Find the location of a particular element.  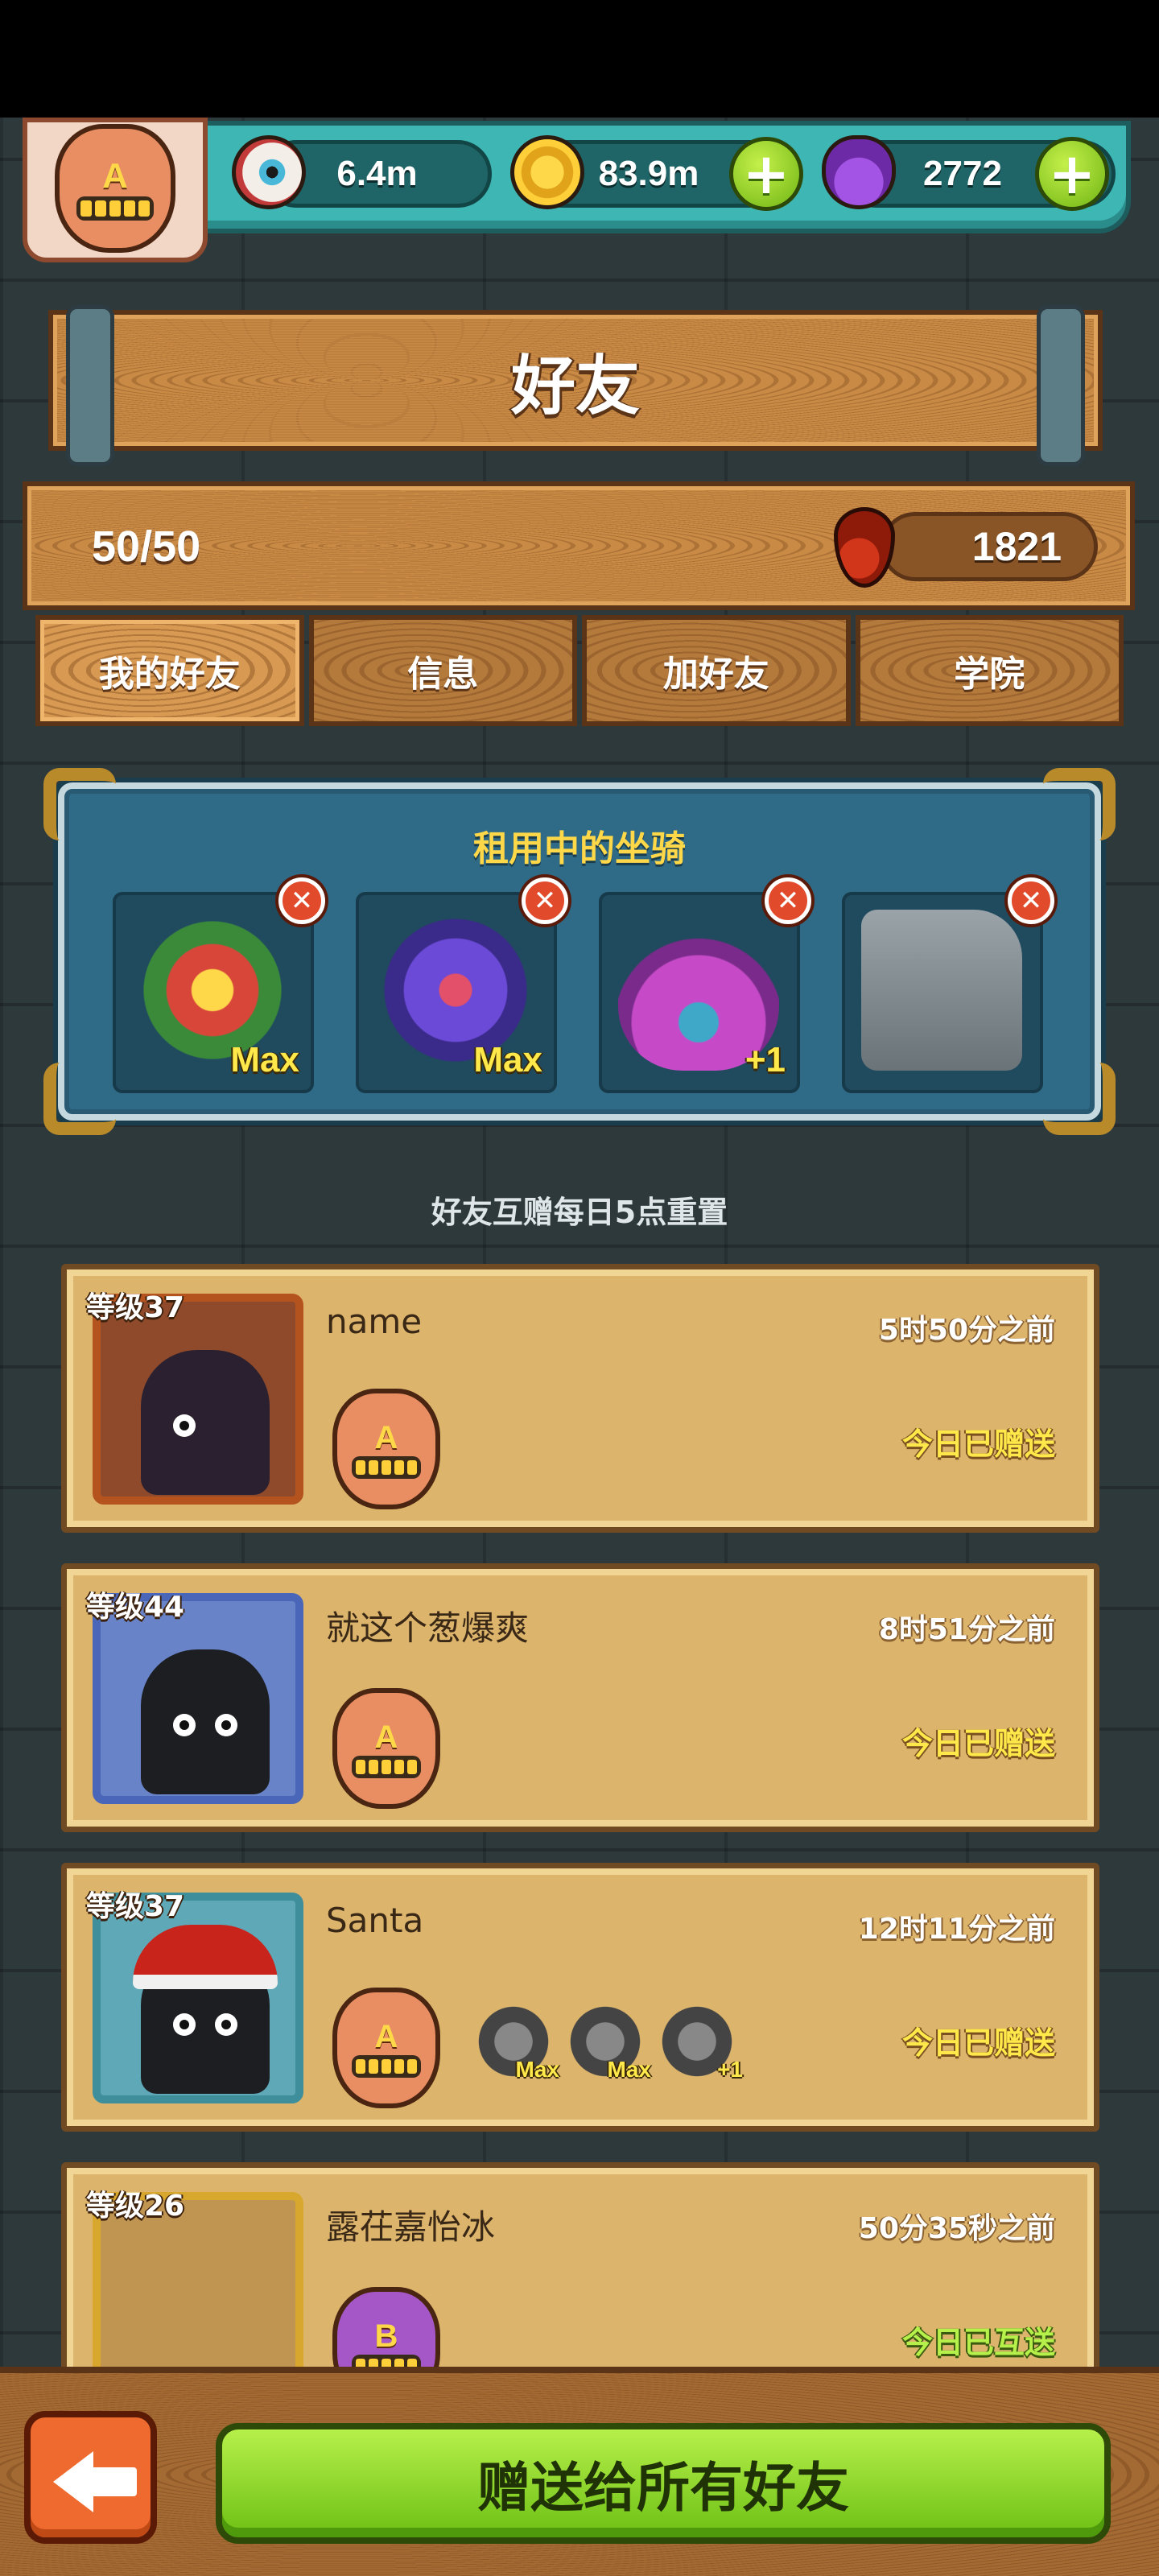

mount-machine-icon is located at coordinates (941, 990).